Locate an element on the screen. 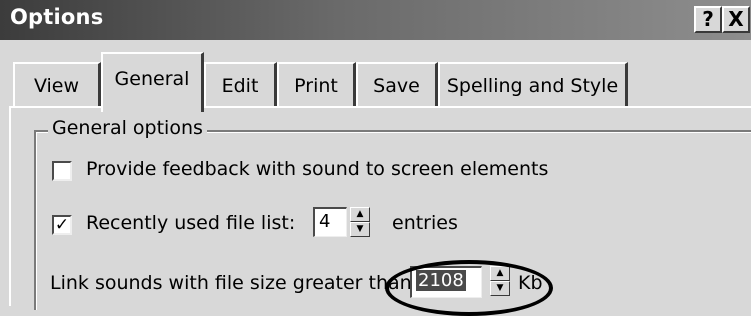  group-legend: General options is located at coordinates (127, 128).